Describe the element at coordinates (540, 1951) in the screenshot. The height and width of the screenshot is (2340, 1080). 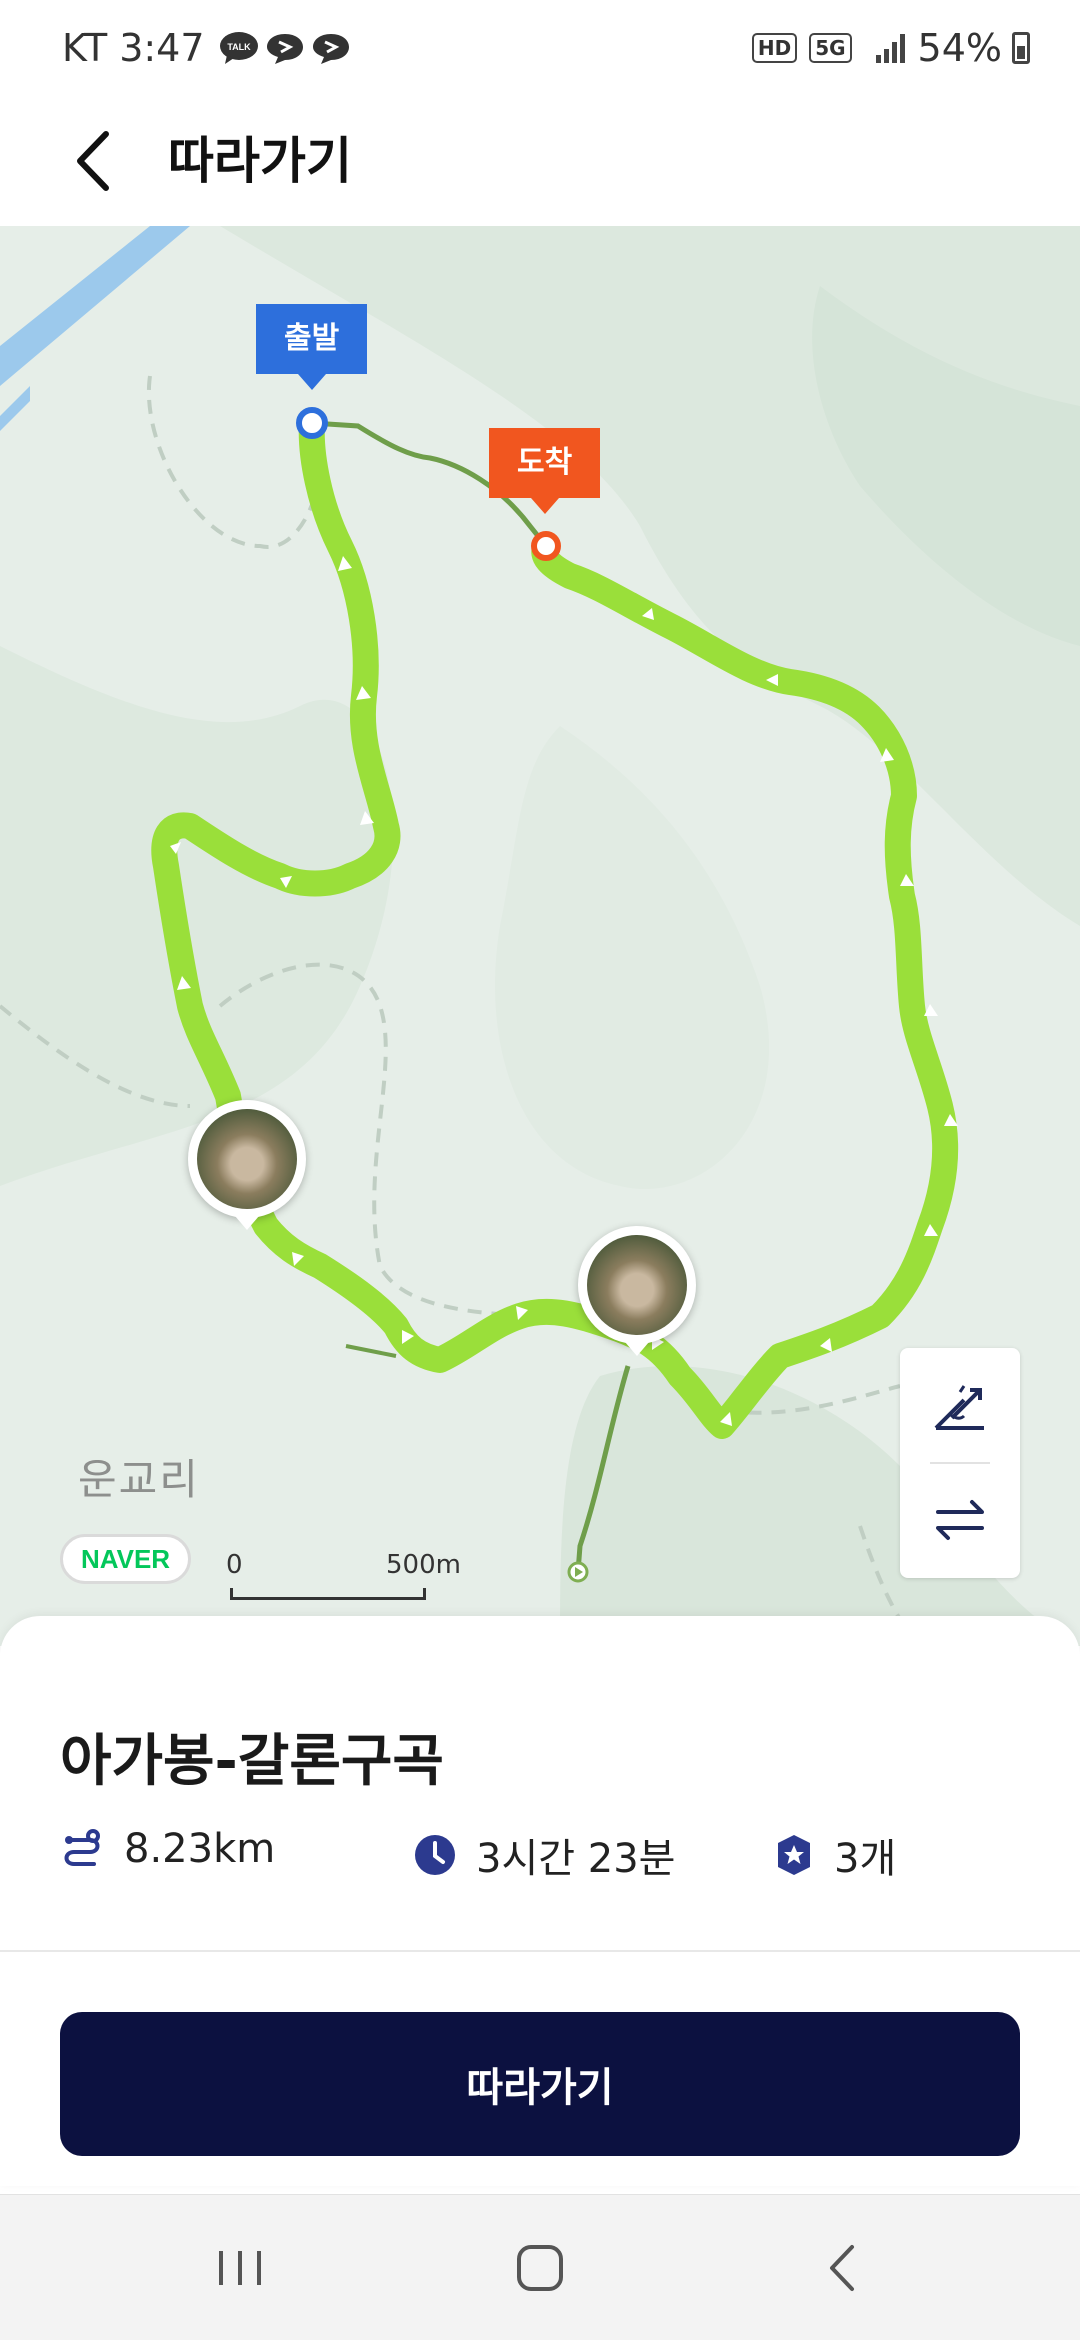
I see `sheet-divider` at that location.